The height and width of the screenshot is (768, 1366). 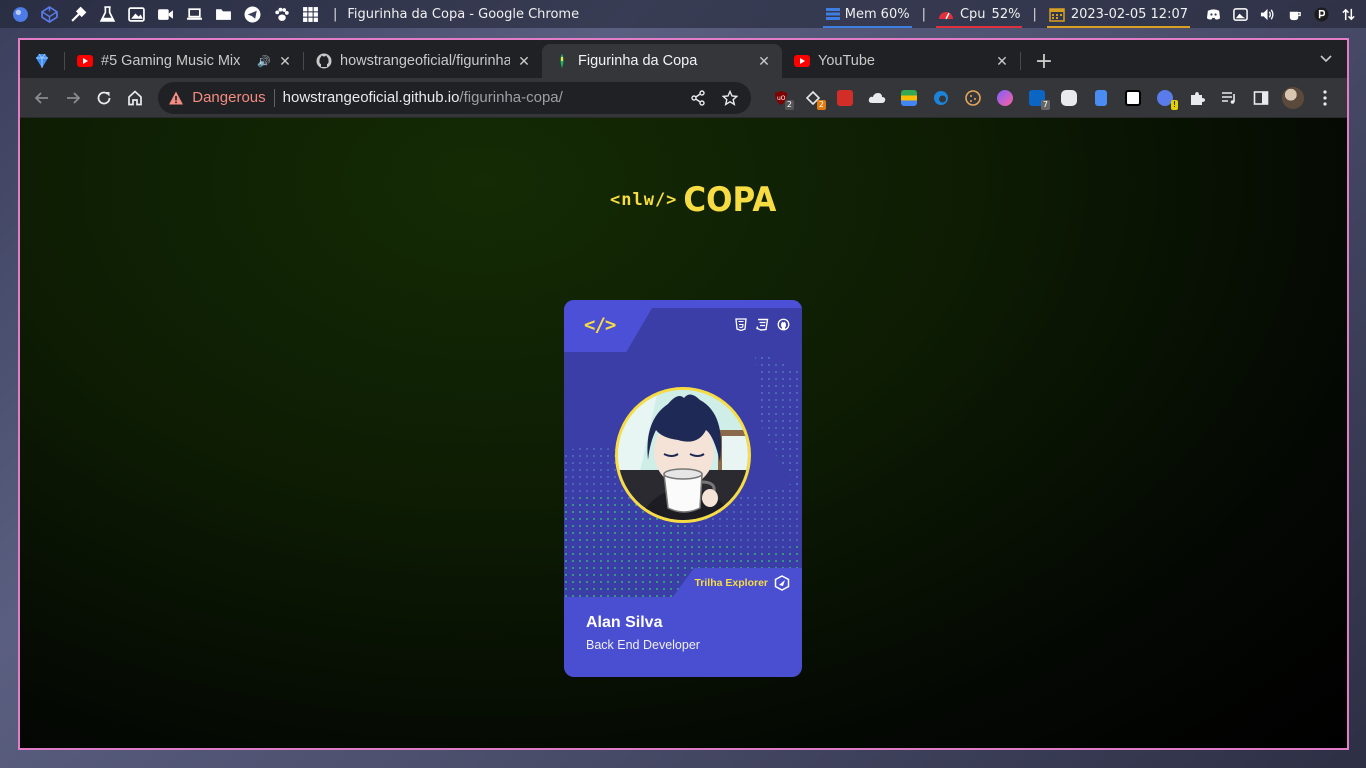 What do you see at coordinates (730, 200) in the screenshot?
I see `logo-copa-word: COPA` at bounding box center [730, 200].